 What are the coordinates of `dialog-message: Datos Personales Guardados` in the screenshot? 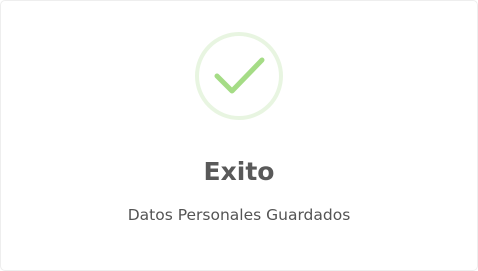 It's located at (239, 215).